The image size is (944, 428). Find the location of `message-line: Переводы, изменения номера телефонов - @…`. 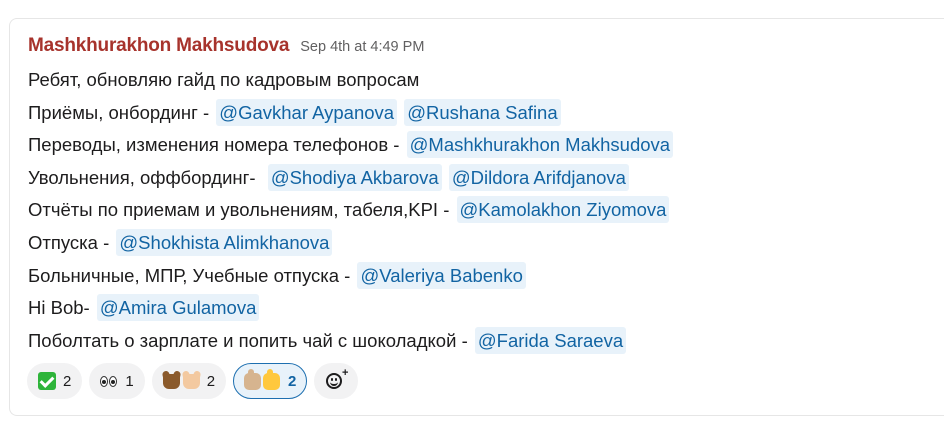

message-line: Переводы, изменения номера телефонов - @… is located at coordinates (351, 145).